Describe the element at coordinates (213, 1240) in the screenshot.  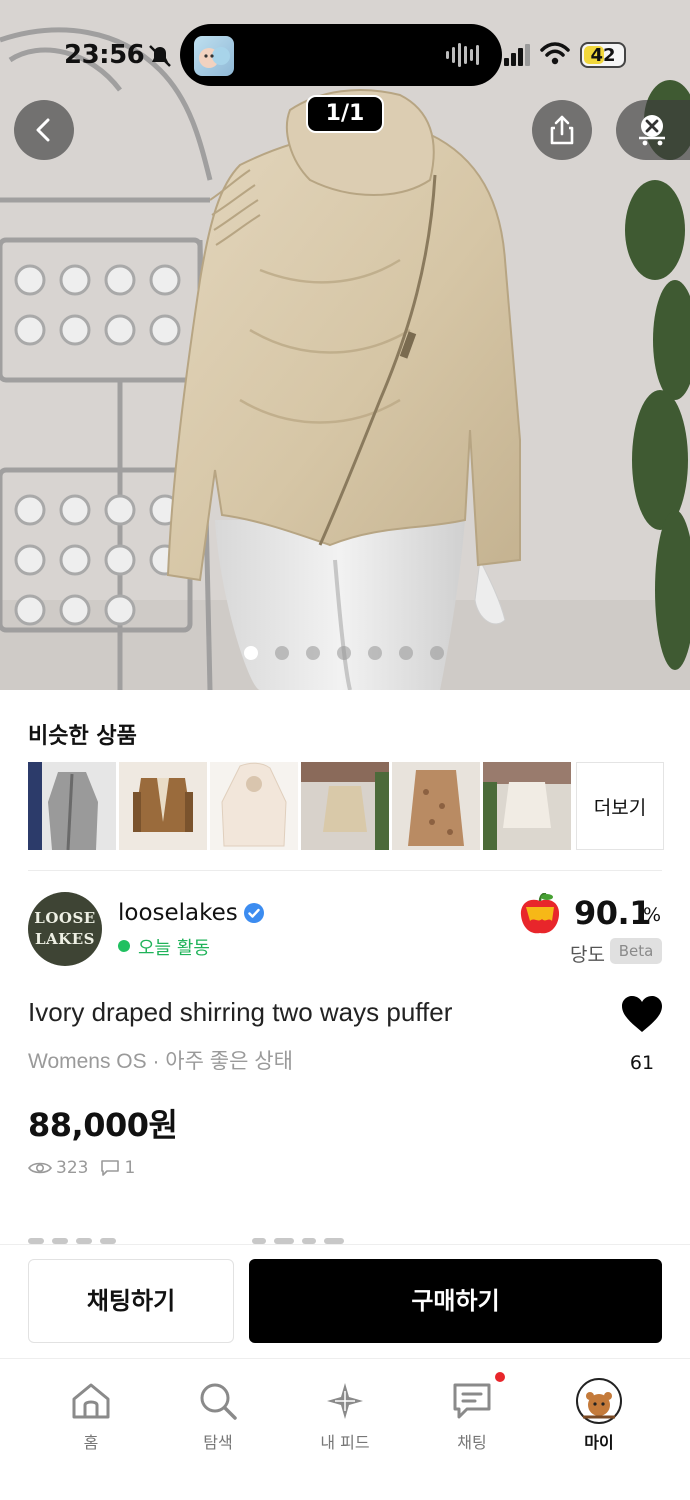
I see `cut-off-content` at that location.